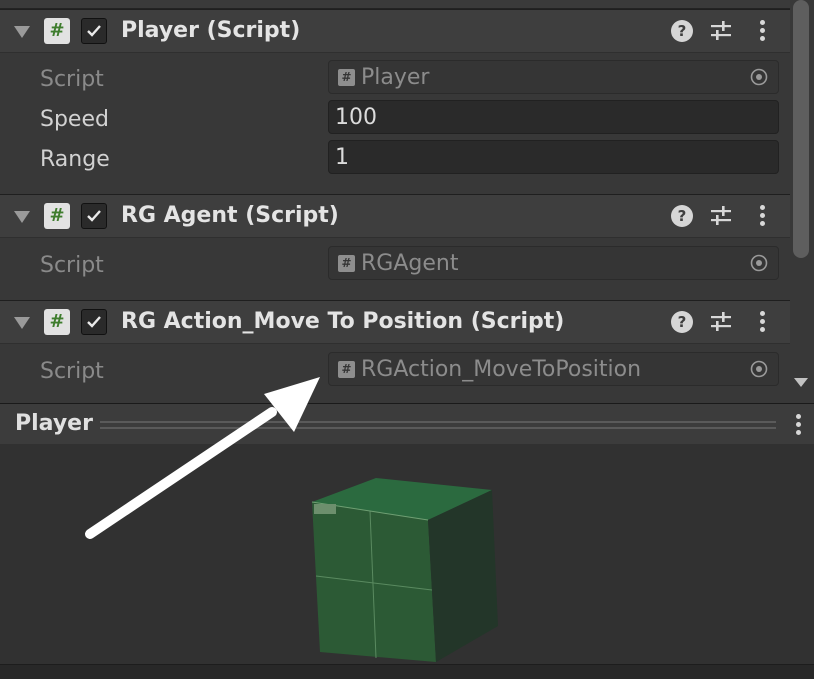 The width and height of the screenshot is (814, 679). I want to click on field-row-speed: Speed 100, so click(395, 120).